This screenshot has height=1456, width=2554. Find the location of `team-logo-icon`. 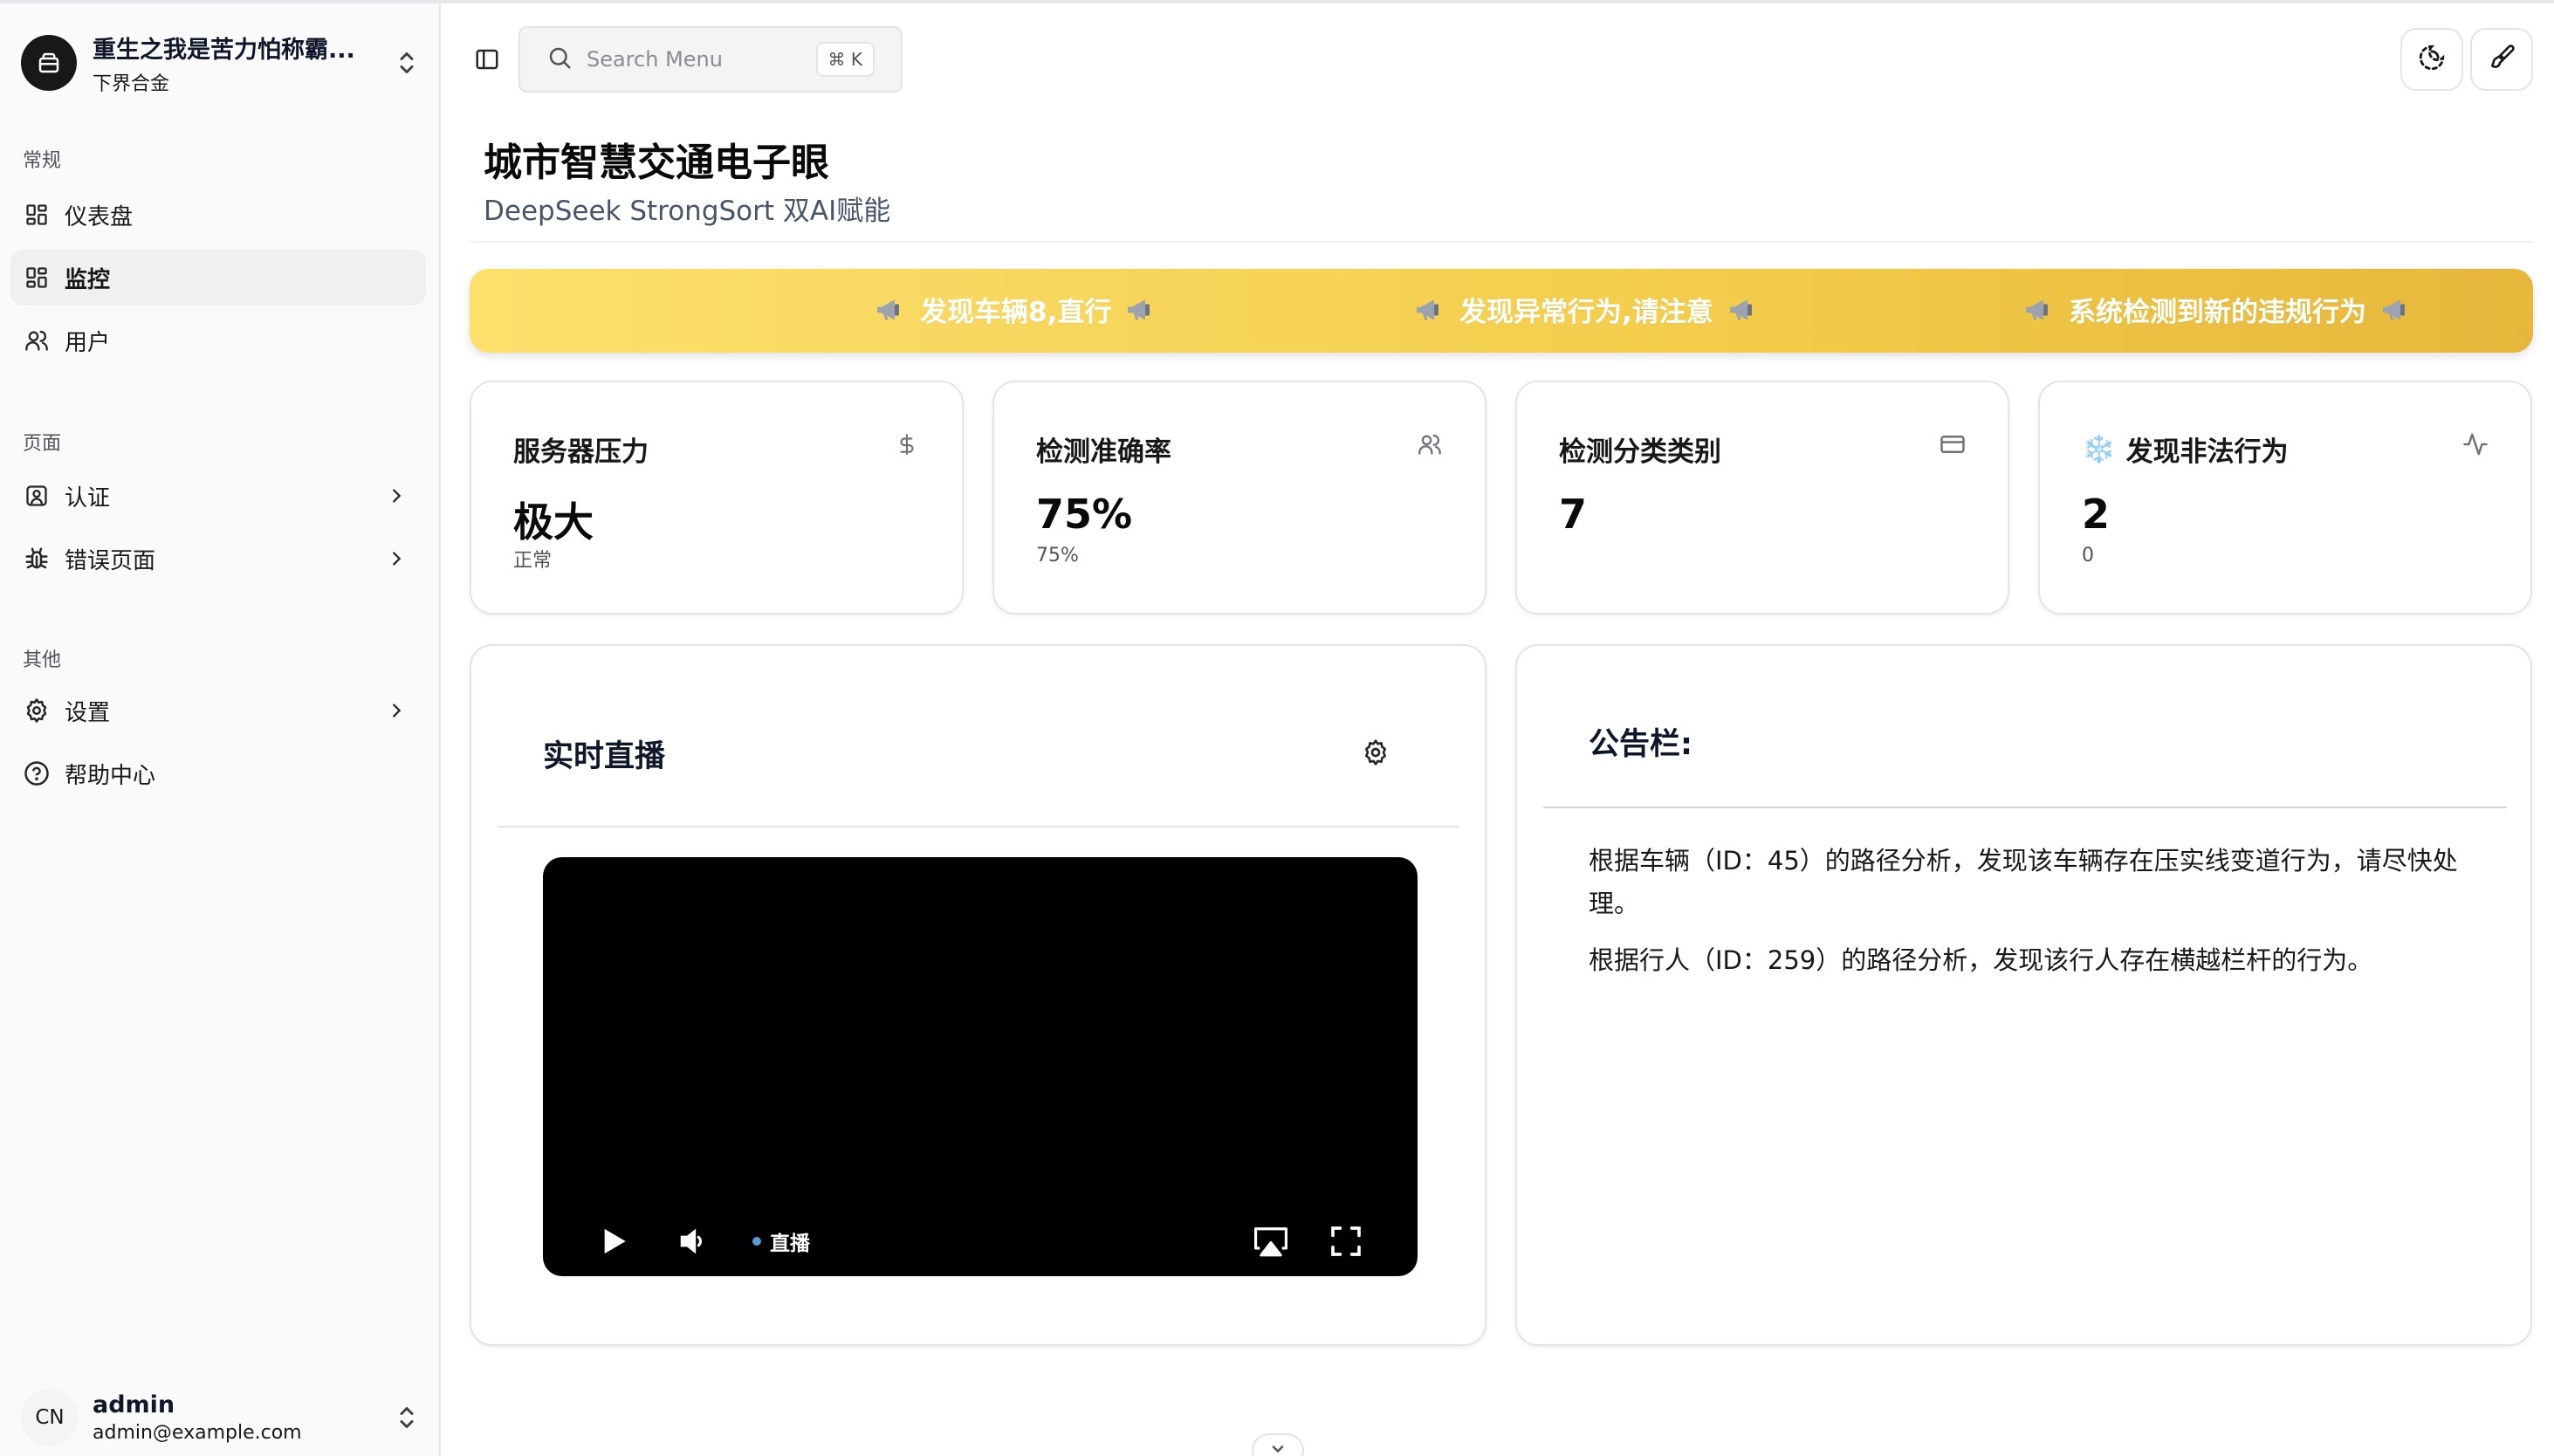

team-logo-icon is located at coordinates (49, 63).